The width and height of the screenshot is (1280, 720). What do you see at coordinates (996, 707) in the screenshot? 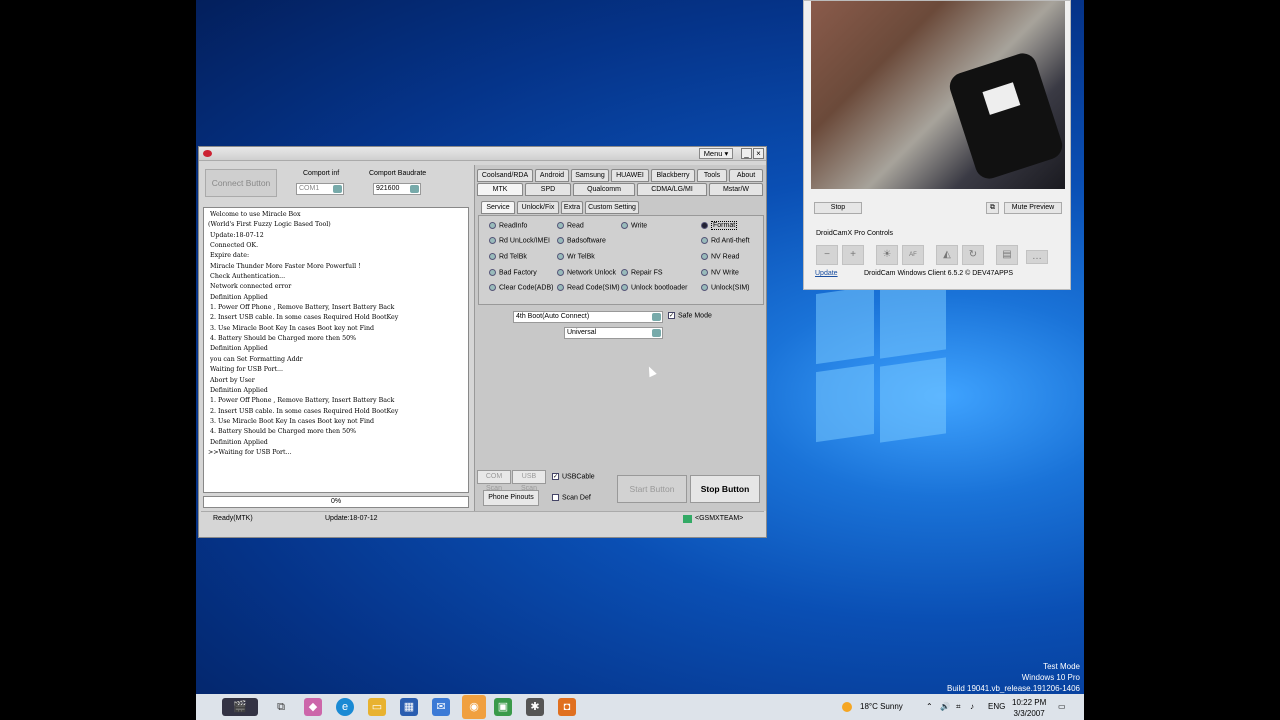
I see `language-indicator: ENG` at bounding box center [996, 707].